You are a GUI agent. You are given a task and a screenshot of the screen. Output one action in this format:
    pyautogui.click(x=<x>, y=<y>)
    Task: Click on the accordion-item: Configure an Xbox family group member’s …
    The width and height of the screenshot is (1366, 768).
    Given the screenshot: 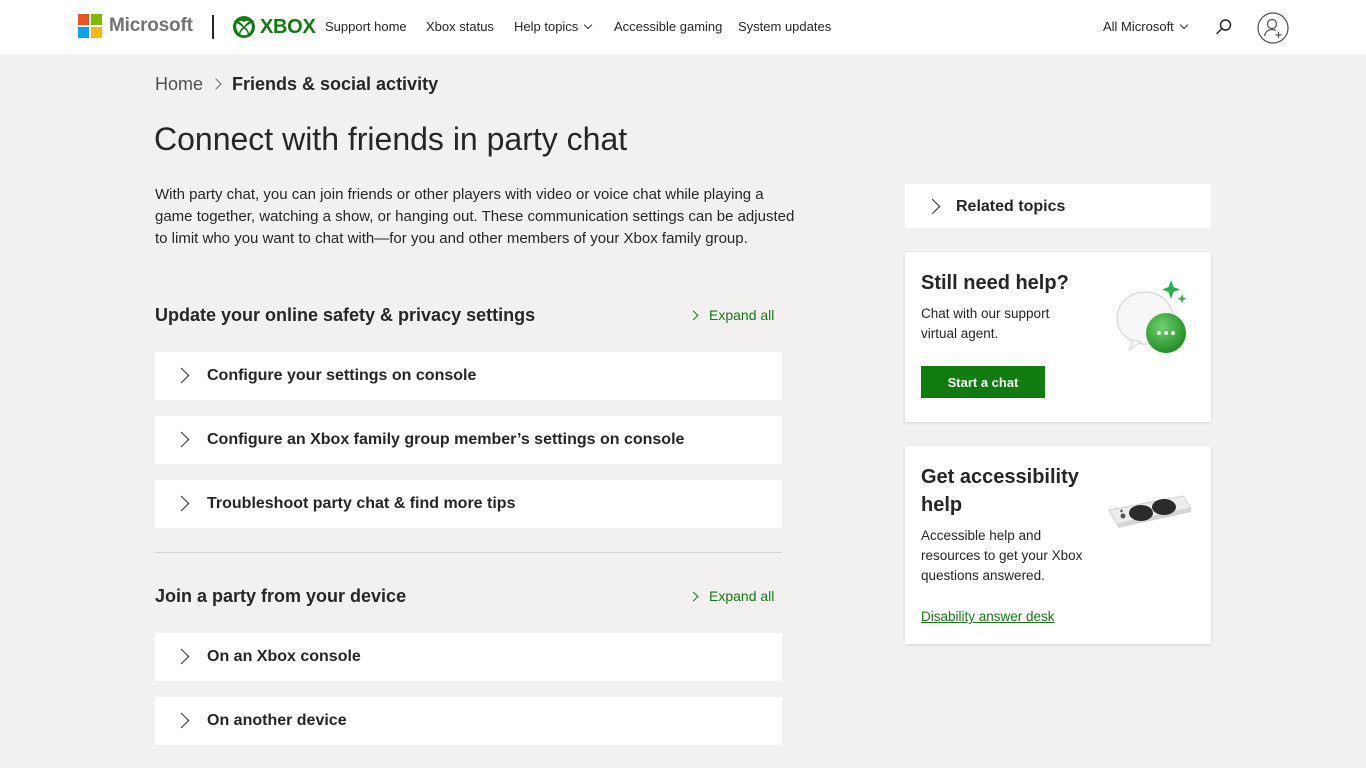 What is the action you would take?
    pyautogui.click(x=468, y=440)
    